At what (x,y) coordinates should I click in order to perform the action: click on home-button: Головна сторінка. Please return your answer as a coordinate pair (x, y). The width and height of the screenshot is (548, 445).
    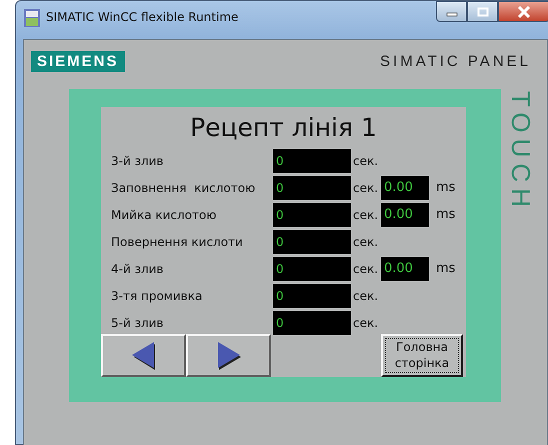
    Looking at the image, I should click on (422, 355).